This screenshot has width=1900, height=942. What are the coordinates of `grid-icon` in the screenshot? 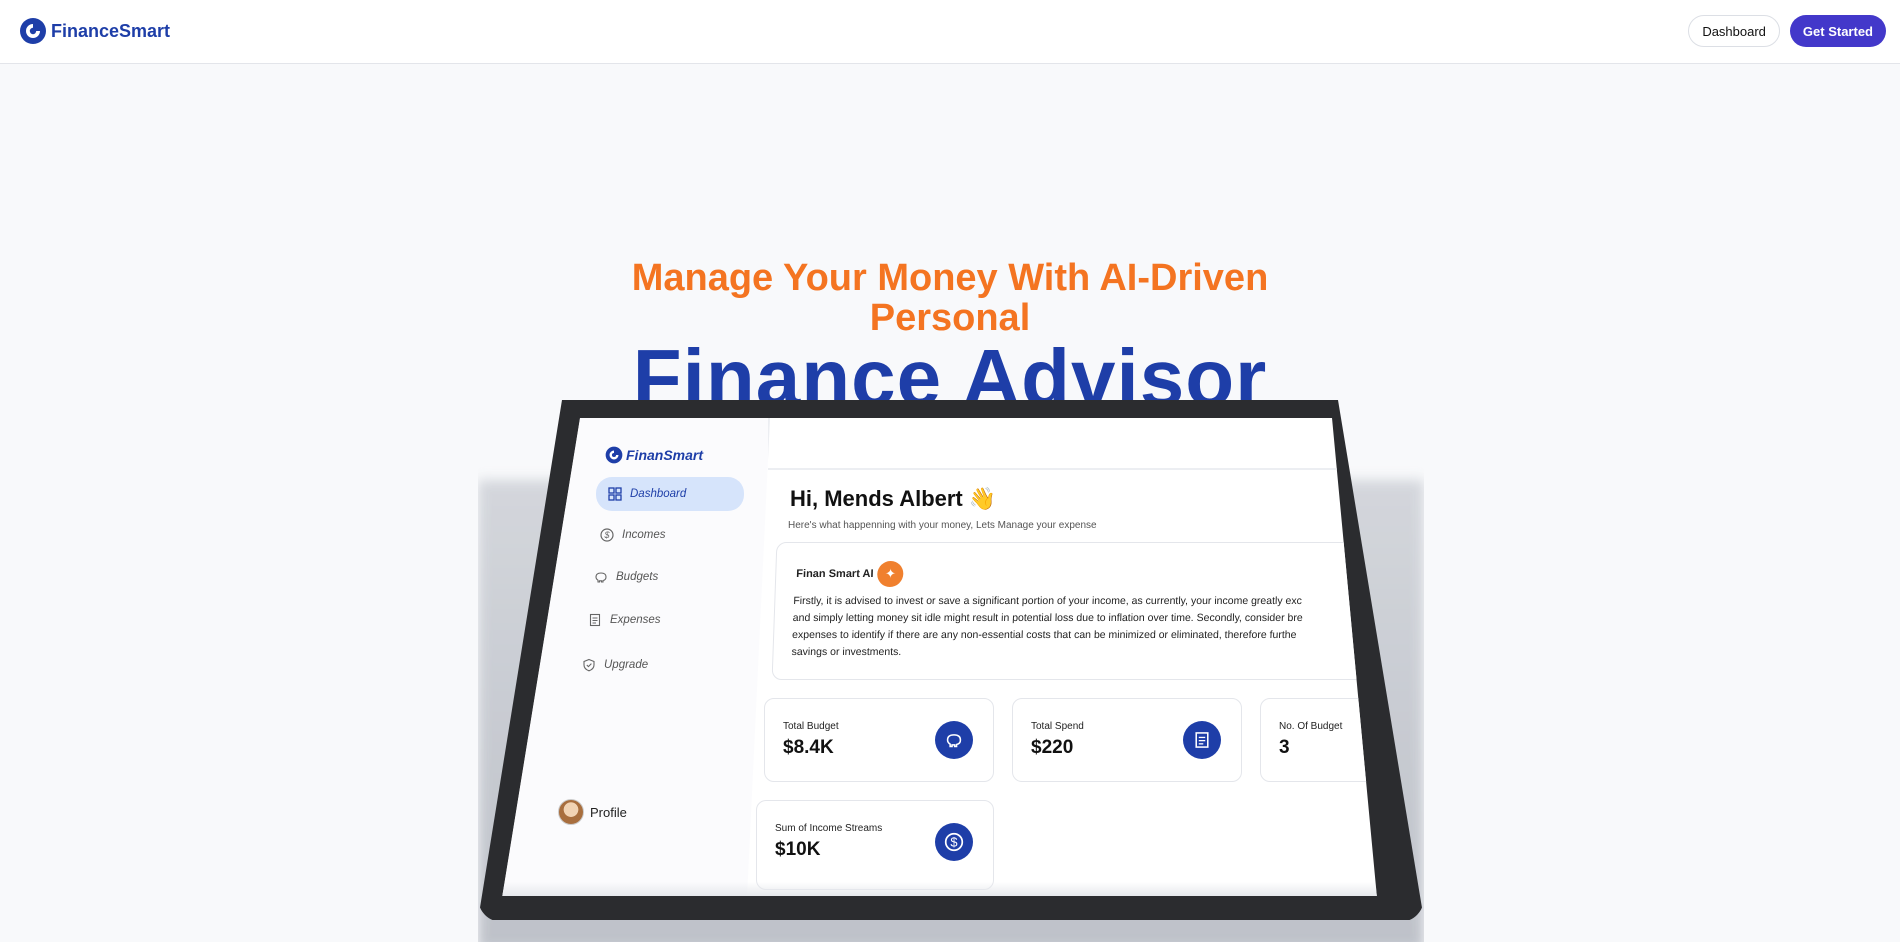 It's located at (615, 494).